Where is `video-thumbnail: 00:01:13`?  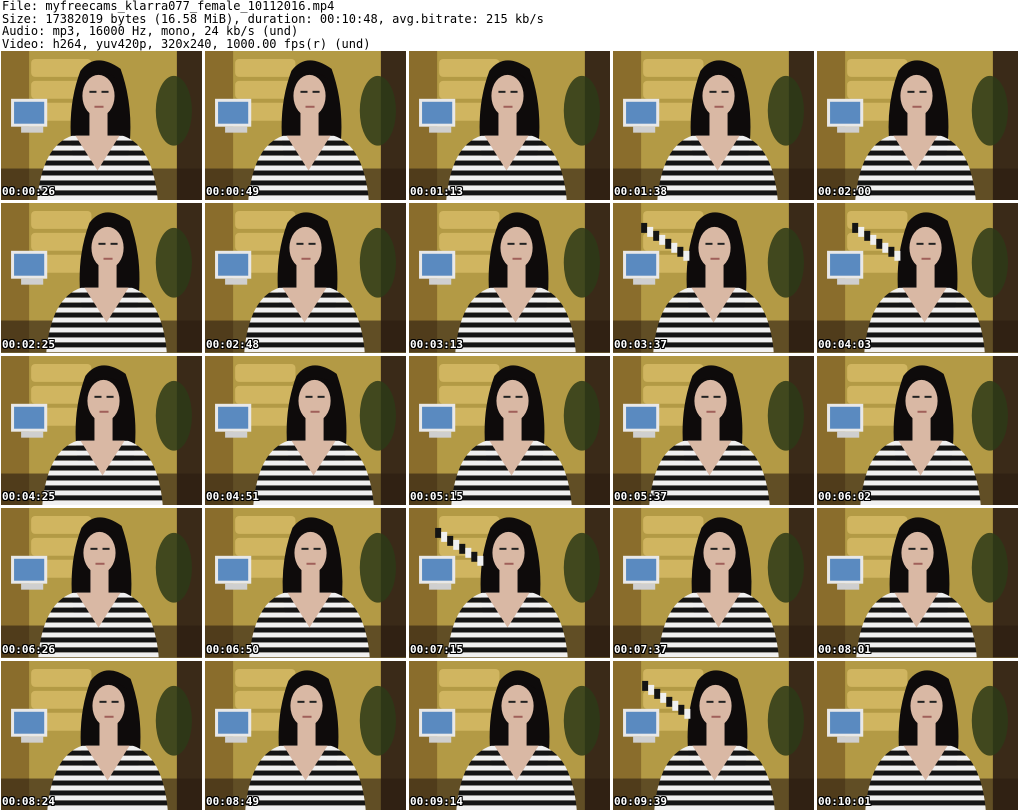 video-thumbnail: 00:01:13 is located at coordinates (509, 126).